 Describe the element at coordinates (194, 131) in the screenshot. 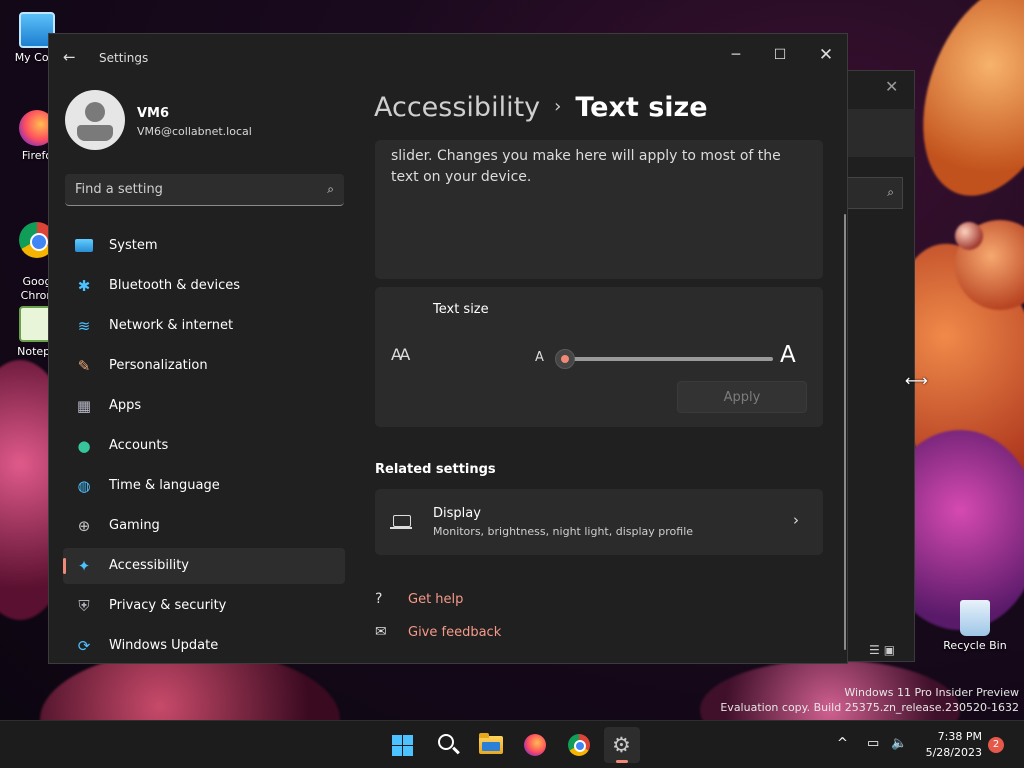

I see `user-email: VM6@collabnet.local` at that location.